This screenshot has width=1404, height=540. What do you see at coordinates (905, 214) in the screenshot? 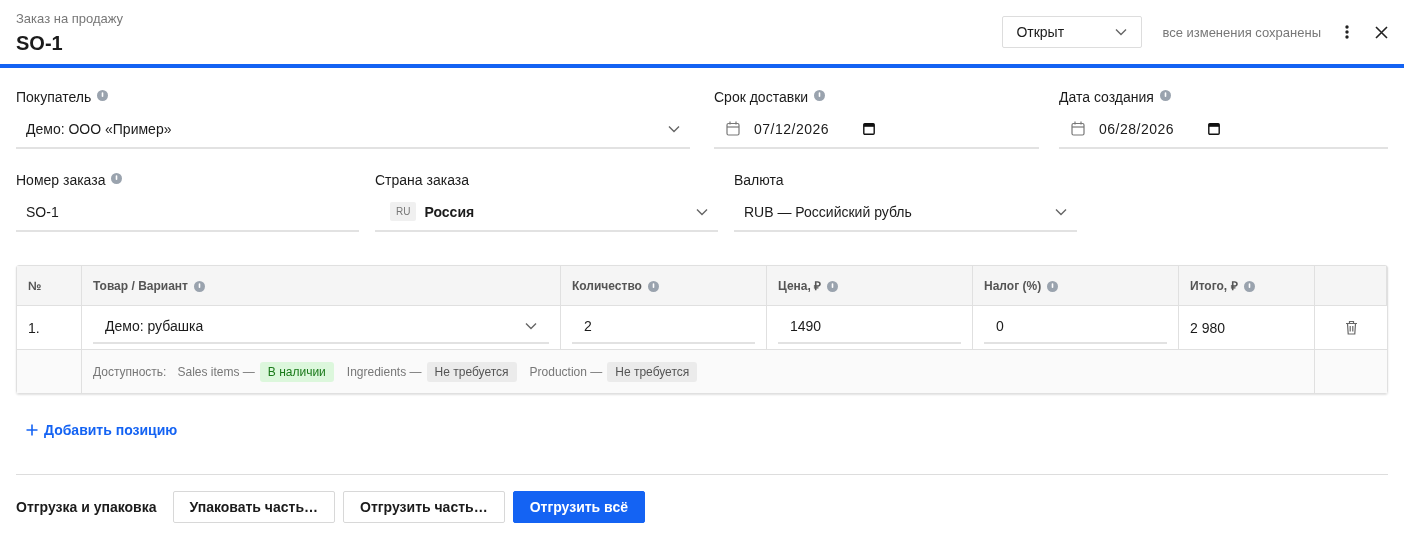
I see `select-field: RUB — Российский рубль` at bounding box center [905, 214].